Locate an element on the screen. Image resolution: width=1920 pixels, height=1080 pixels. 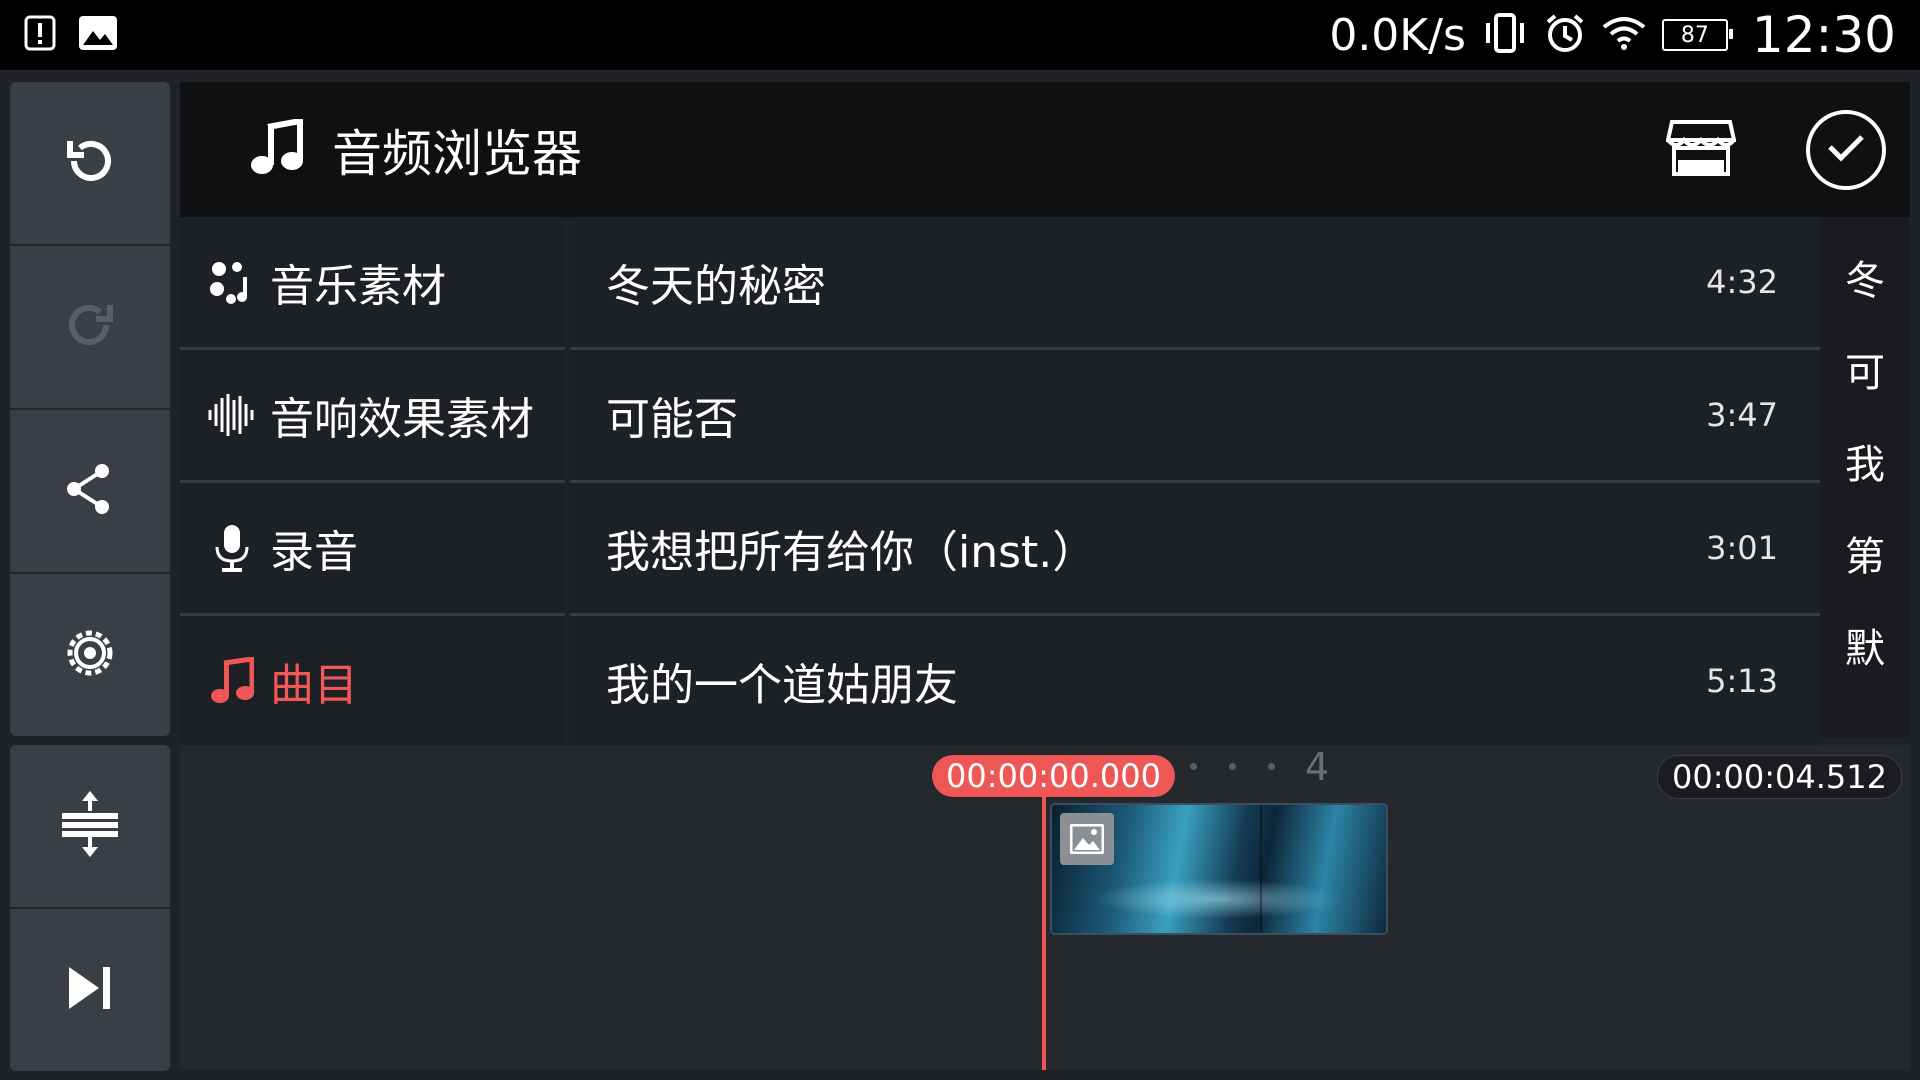
redo-button is located at coordinates (90, 328).